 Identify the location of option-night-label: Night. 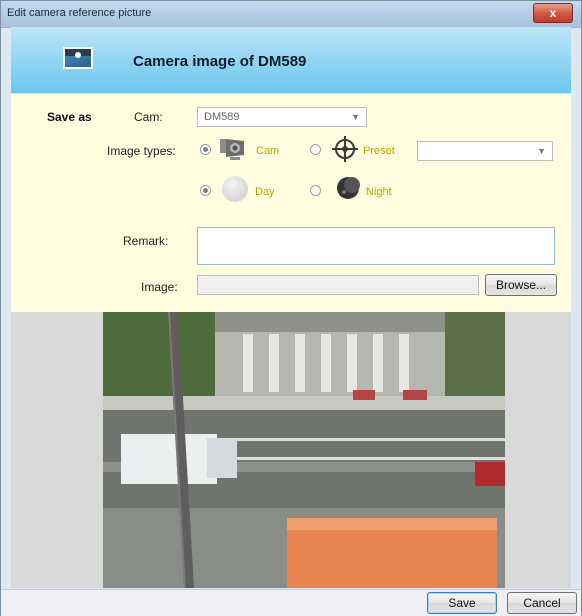
(379, 192).